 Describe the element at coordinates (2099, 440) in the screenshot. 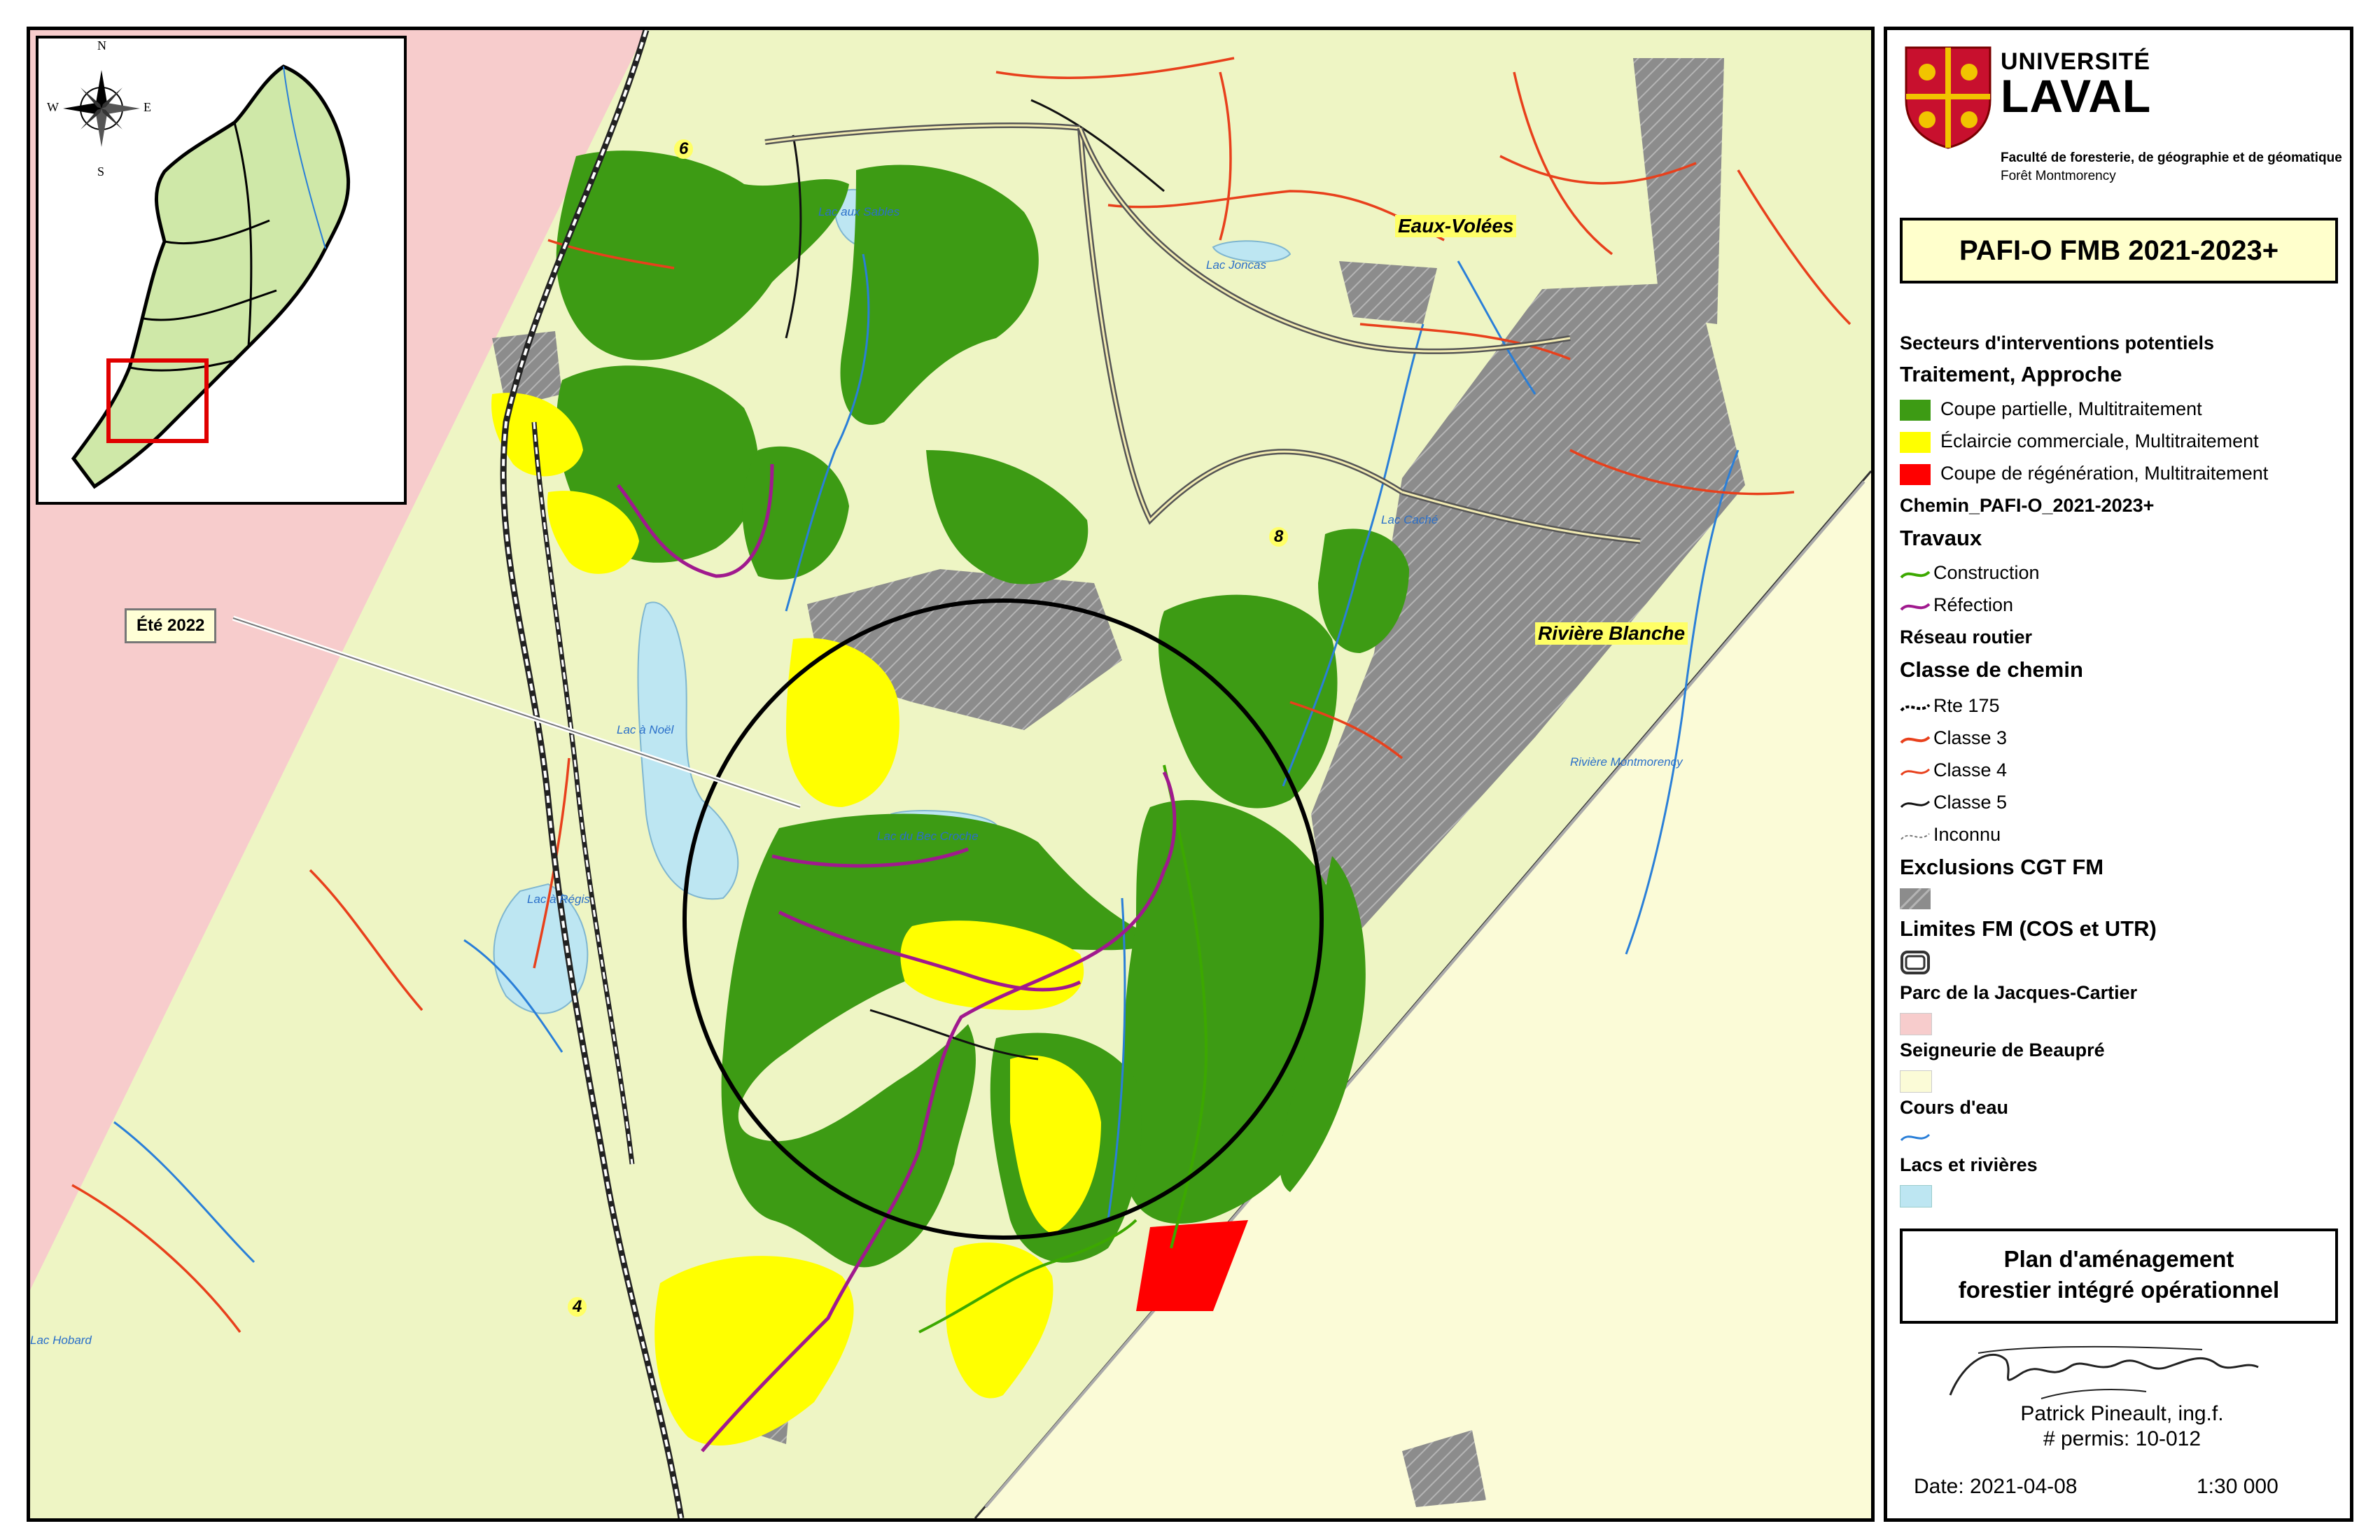

I see `legend-treatment-2: Éclaircie commerciale, Multitraitement` at that location.